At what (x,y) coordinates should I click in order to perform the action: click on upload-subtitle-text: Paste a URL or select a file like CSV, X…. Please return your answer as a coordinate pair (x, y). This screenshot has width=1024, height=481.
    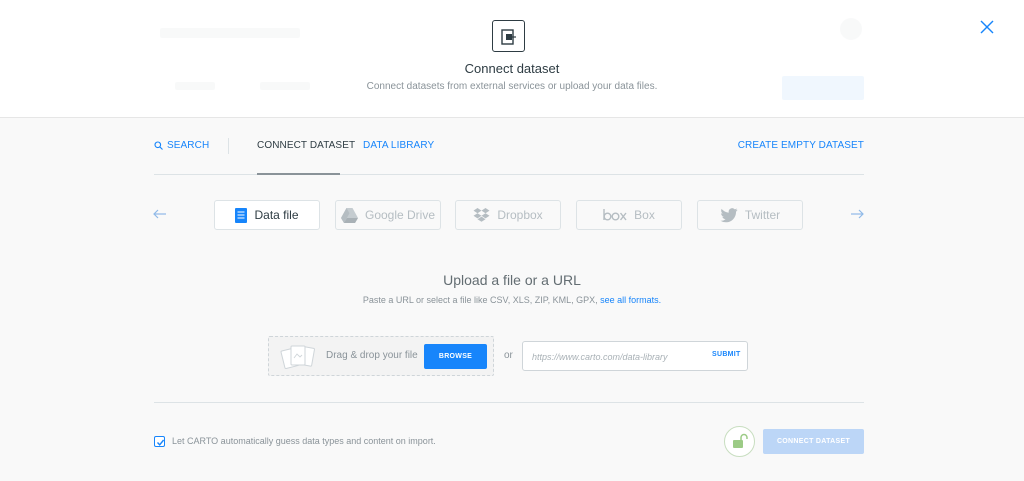
    Looking at the image, I should click on (480, 300).